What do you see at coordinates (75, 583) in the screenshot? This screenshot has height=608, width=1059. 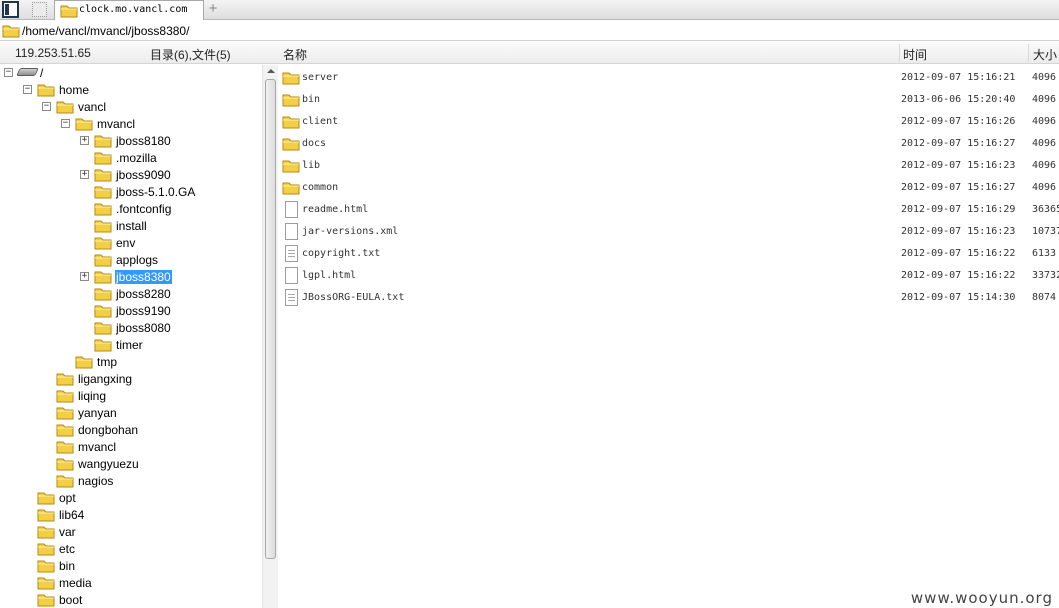 I see `tree-node-label: media` at bounding box center [75, 583].